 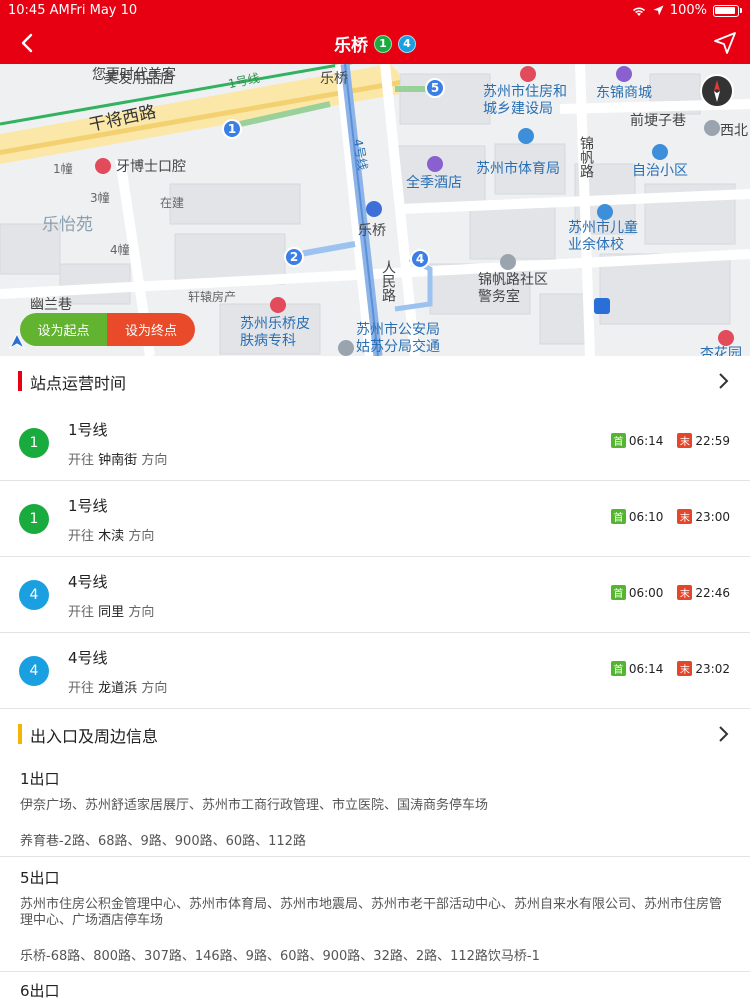 What do you see at coordinates (658, 10) in the screenshot?
I see `location-arrow-icon` at bounding box center [658, 10].